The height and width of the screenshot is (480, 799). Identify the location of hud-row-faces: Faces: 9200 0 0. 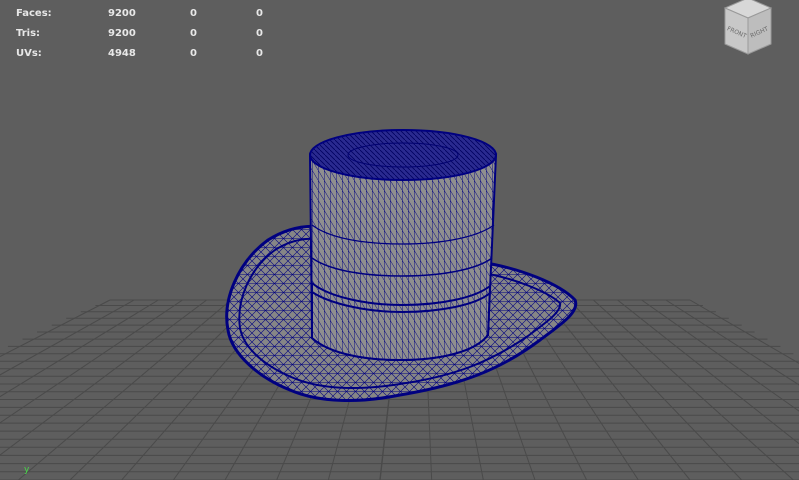
(146, 14).